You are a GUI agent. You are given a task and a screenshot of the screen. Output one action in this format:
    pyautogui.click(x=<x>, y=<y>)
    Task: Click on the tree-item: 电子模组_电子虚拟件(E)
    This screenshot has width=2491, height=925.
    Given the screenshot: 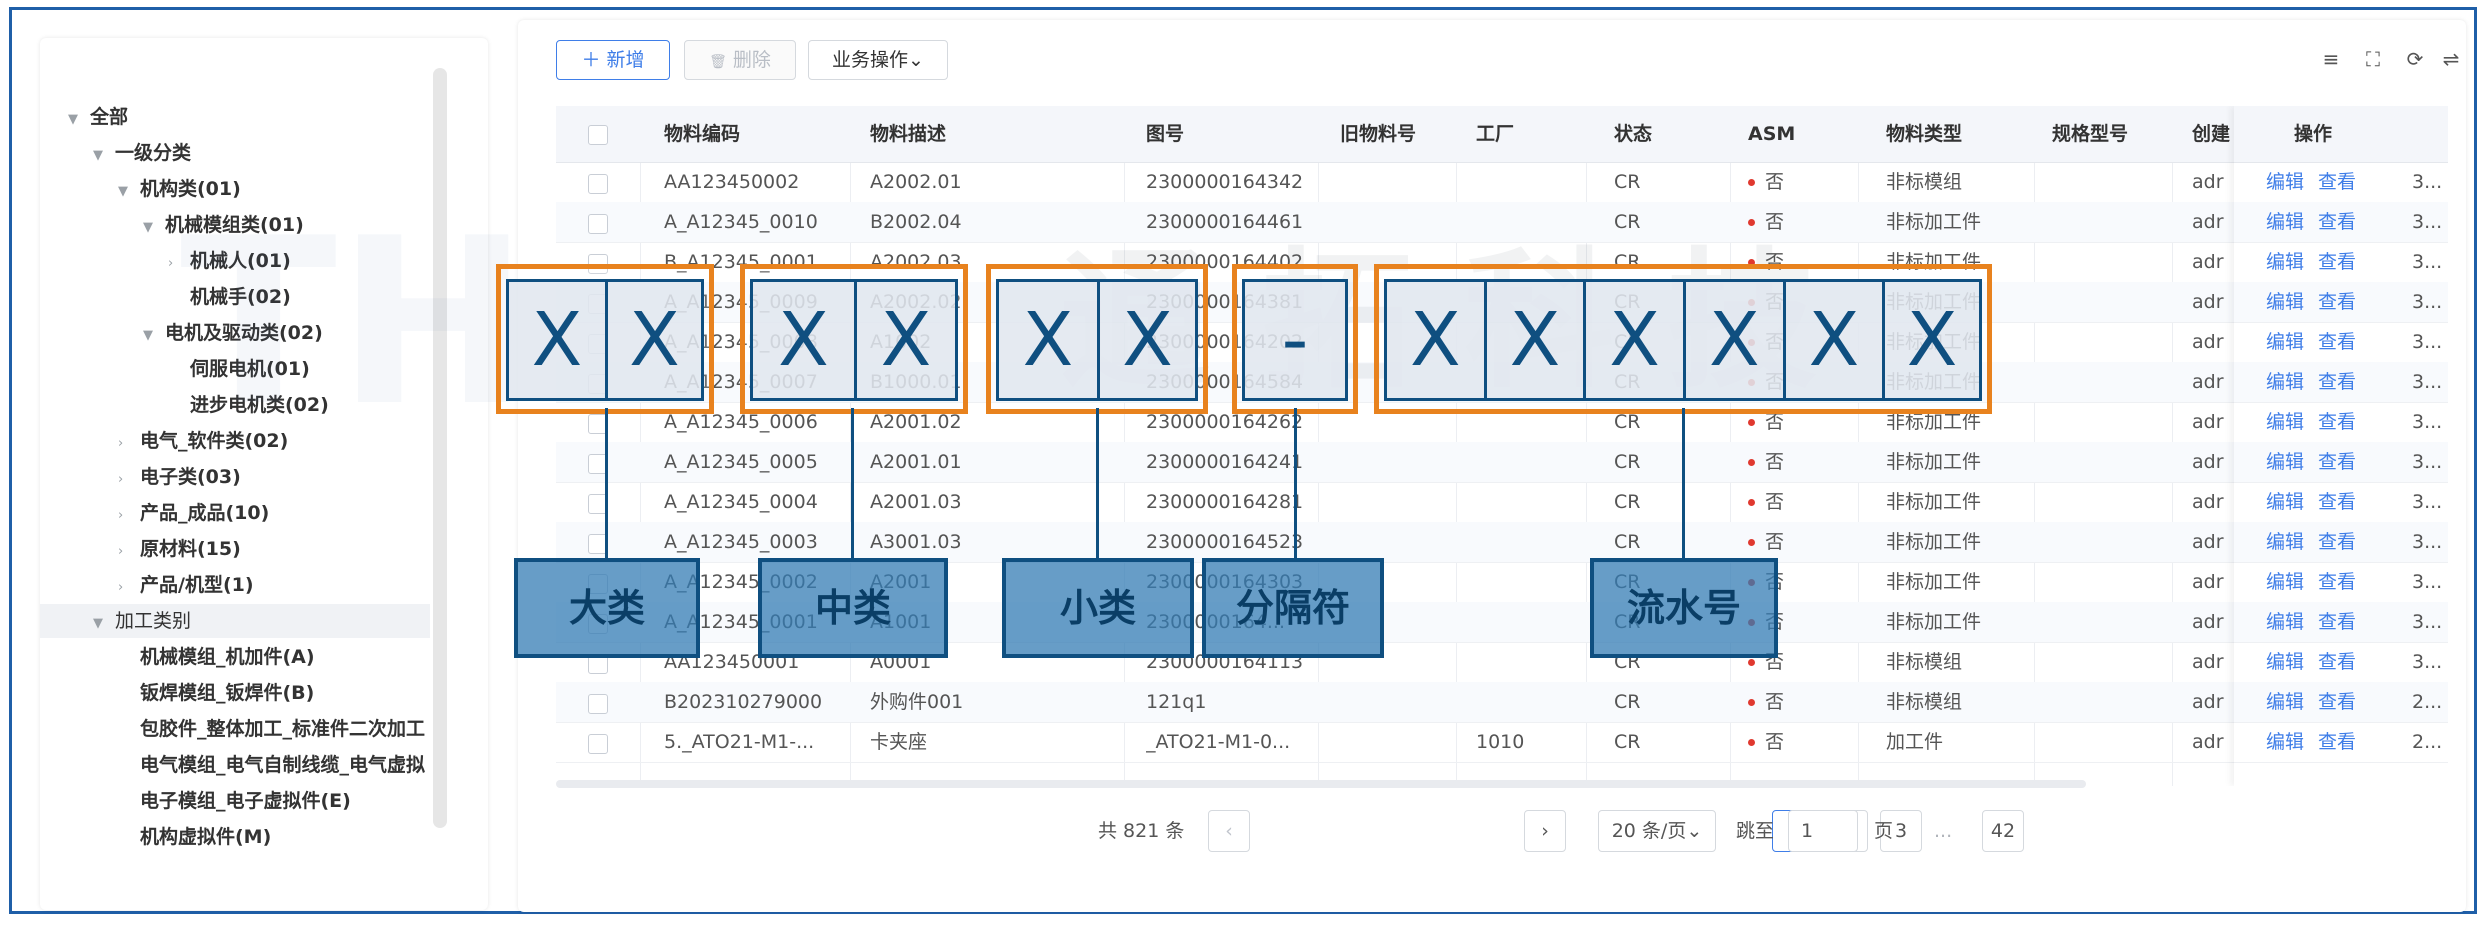 What is the action you would take?
    pyautogui.click(x=235, y=801)
    